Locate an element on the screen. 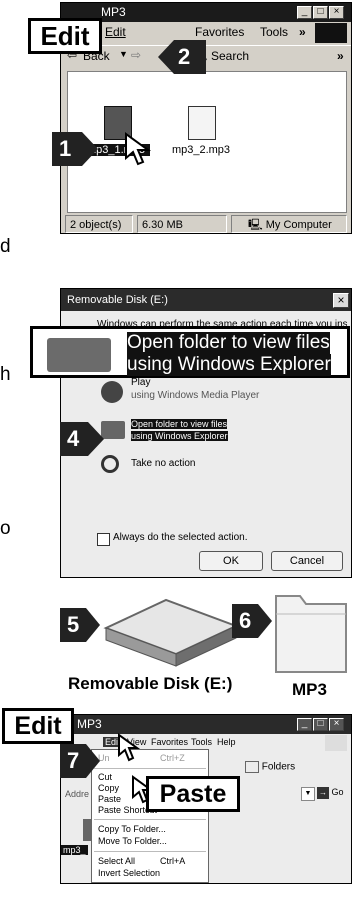 The width and height of the screenshot is (354, 898). step-marker-2: 2 is located at coordinates (182, 57).